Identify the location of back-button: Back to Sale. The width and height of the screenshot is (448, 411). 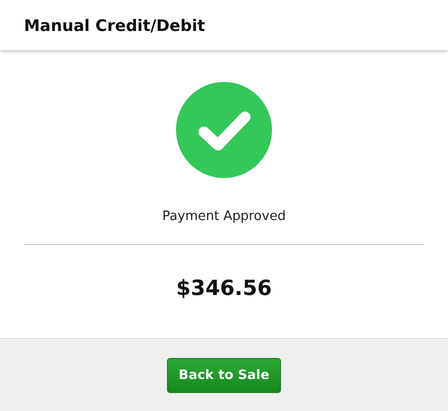
(224, 375).